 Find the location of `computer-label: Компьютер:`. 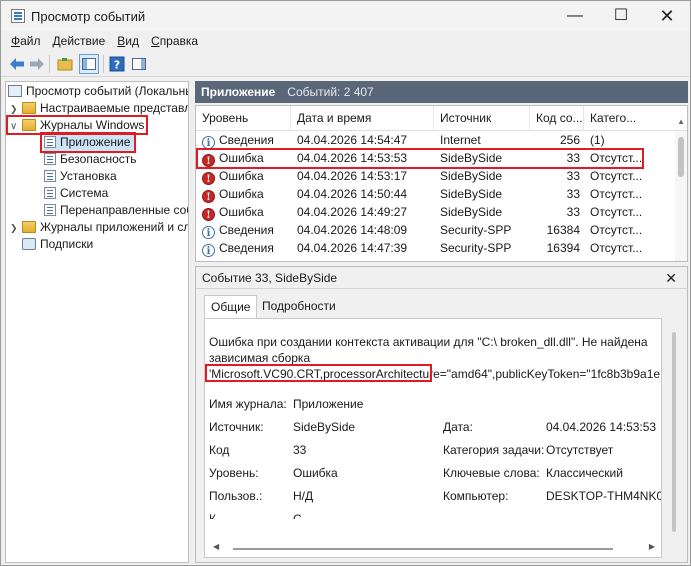

computer-label: Компьютер: is located at coordinates (476, 496).